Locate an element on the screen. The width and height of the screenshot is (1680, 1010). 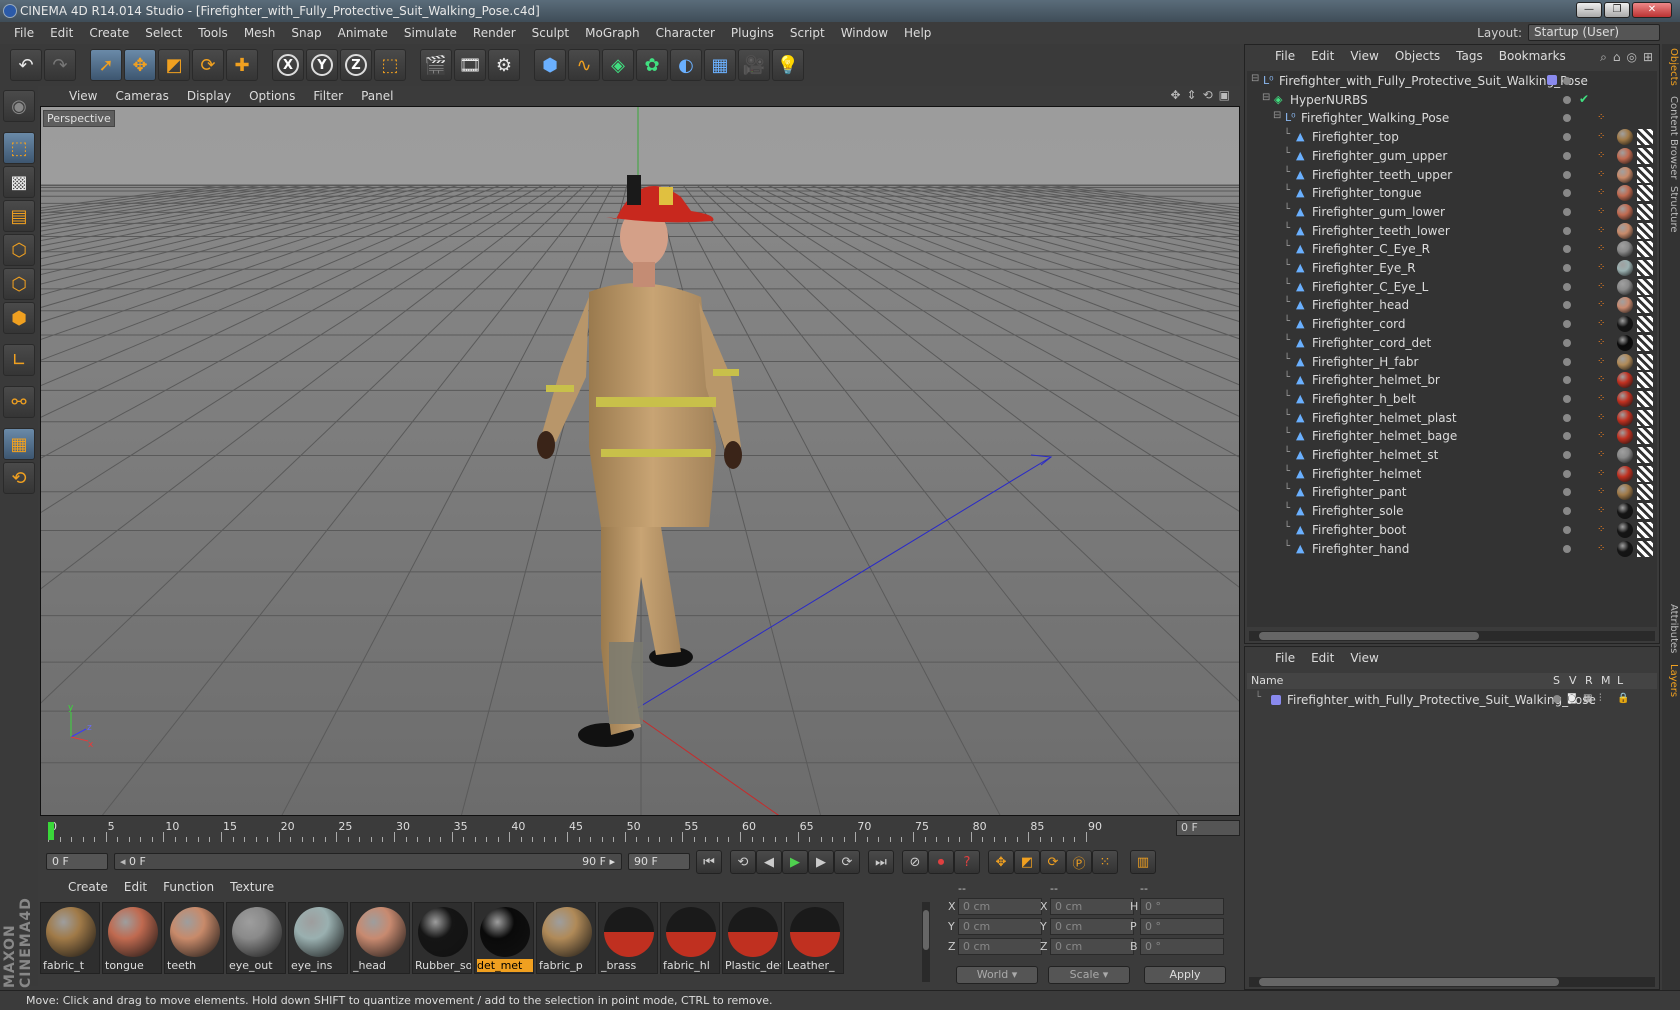
previous-frame-icon: ◀ is located at coordinates (769, 862).